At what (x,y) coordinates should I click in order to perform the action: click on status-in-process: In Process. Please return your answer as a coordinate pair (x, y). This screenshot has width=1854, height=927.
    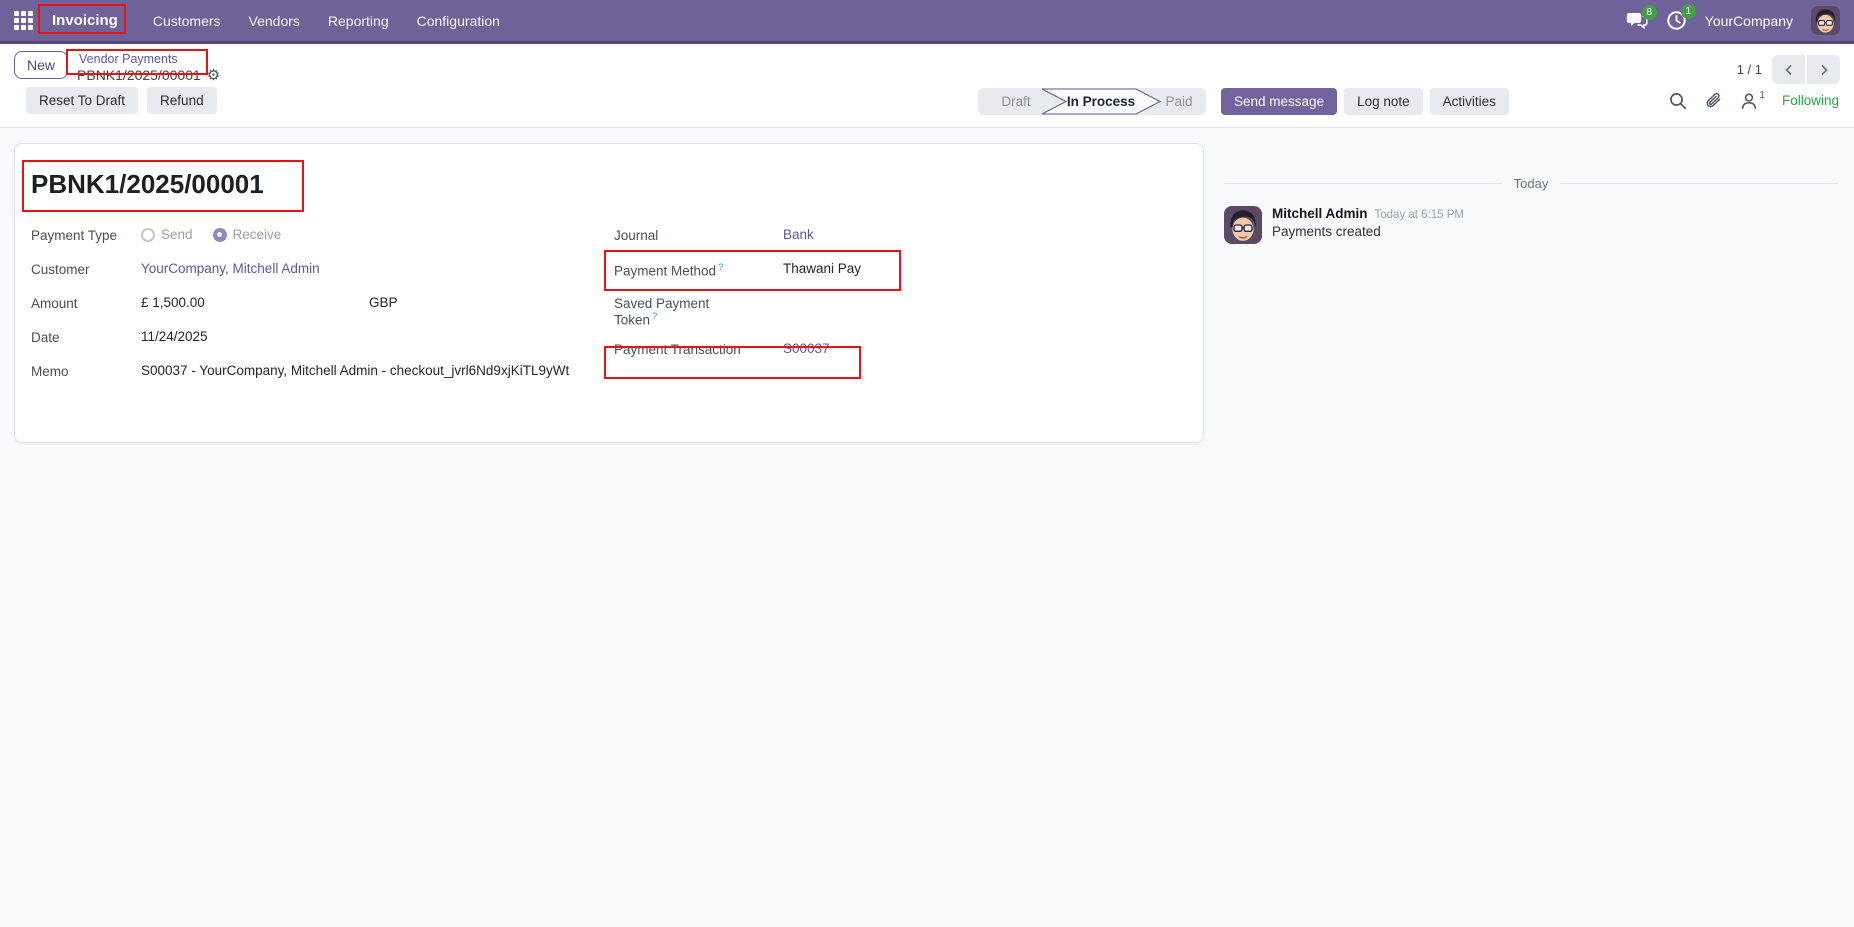
    Looking at the image, I should click on (1101, 101).